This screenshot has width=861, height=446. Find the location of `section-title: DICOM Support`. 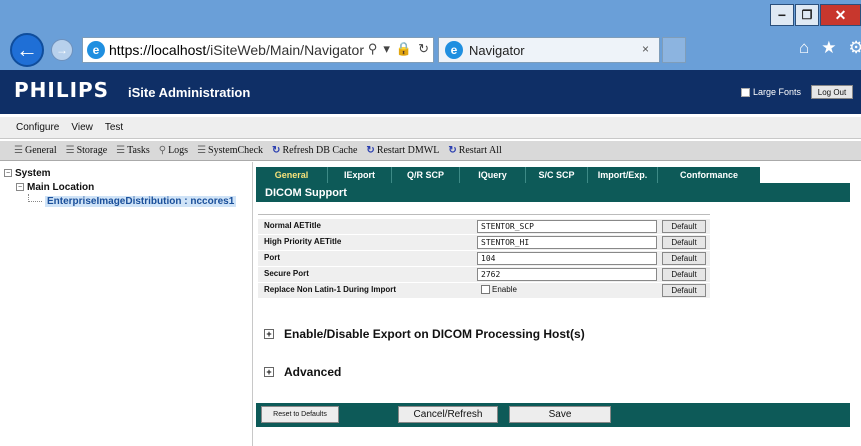

section-title: DICOM Support is located at coordinates (553, 192).